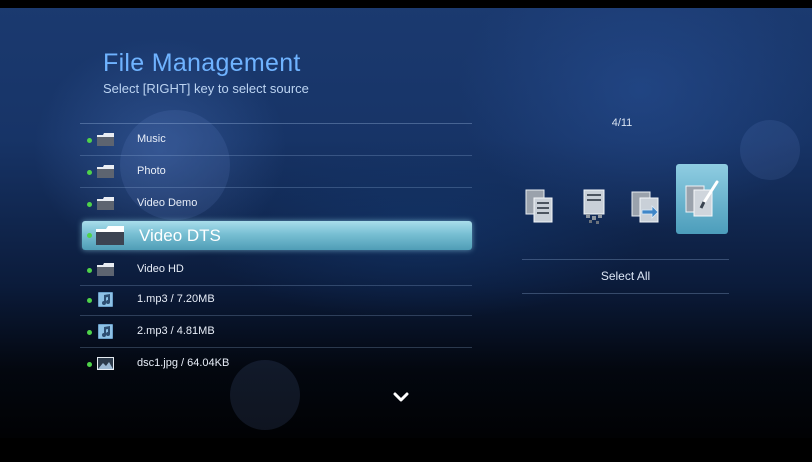 Image resolution: width=812 pixels, height=462 pixels. Describe the element at coordinates (183, 363) in the screenshot. I see `list-item-label: dsc1.jpg / 64.04KB` at that location.